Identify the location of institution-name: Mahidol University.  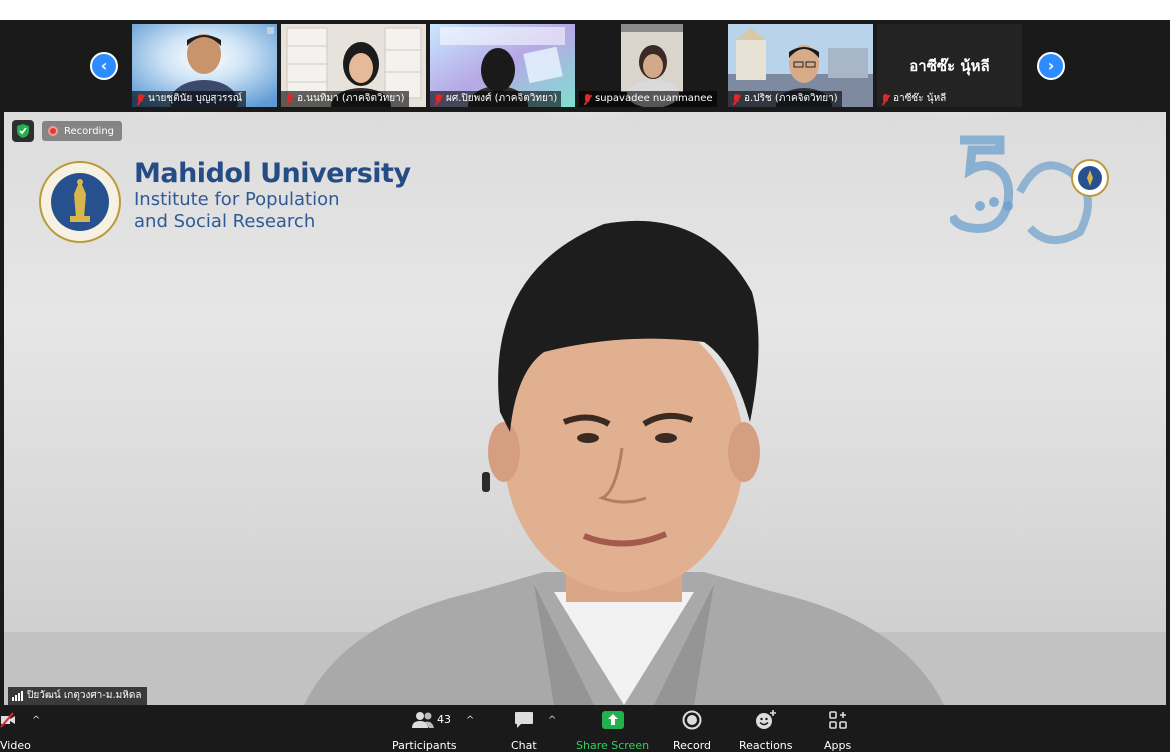
(272, 173).